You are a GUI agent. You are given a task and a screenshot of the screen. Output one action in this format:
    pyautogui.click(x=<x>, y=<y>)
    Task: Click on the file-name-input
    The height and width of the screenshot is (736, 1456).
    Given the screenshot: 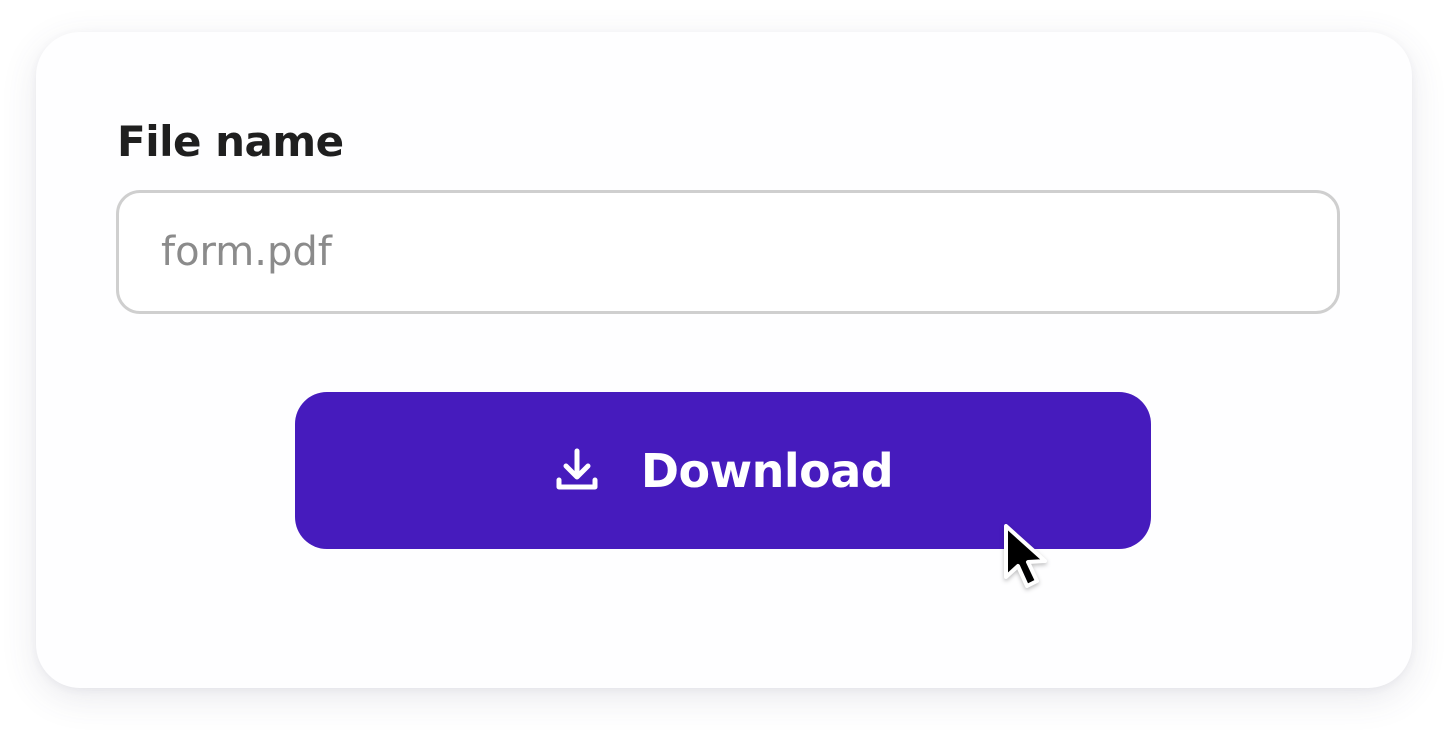 What is the action you would take?
    pyautogui.click(x=728, y=252)
    